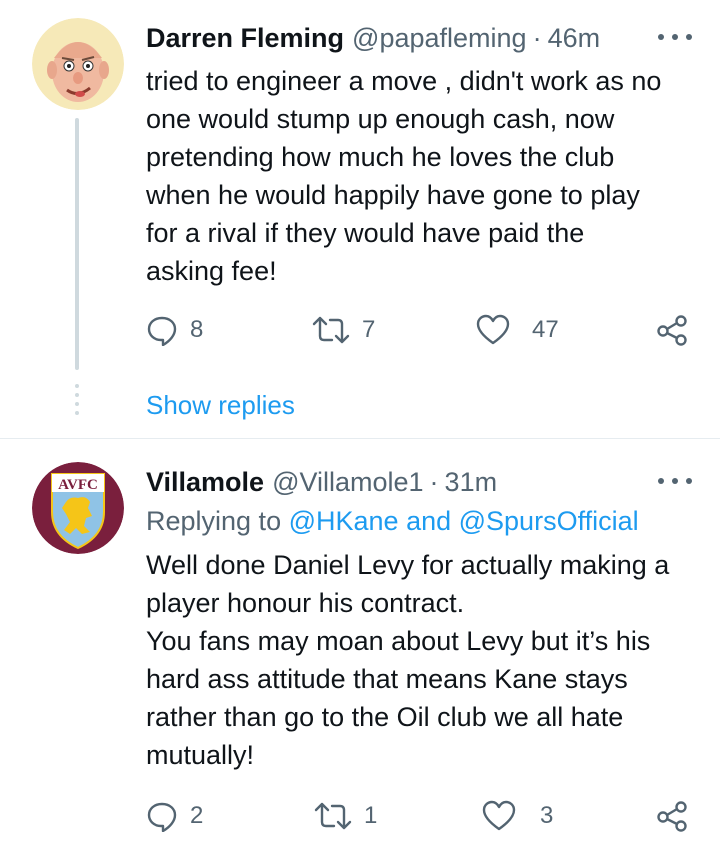  What do you see at coordinates (393, 195) in the screenshot?
I see `tweet-text-line: when he would happily have gone to play` at bounding box center [393, 195].